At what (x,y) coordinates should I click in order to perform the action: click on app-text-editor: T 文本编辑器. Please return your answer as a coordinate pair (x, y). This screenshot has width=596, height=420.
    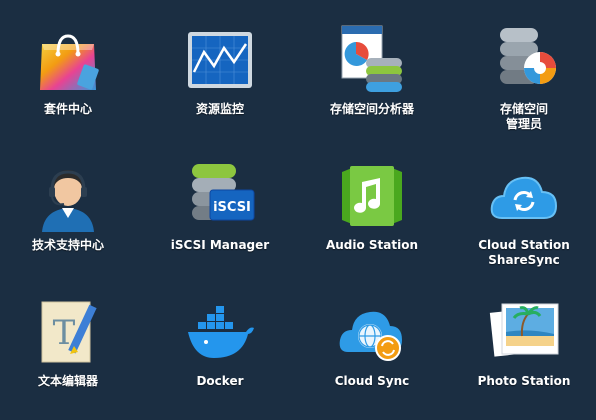
    Looking at the image, I should click on (69, 342).